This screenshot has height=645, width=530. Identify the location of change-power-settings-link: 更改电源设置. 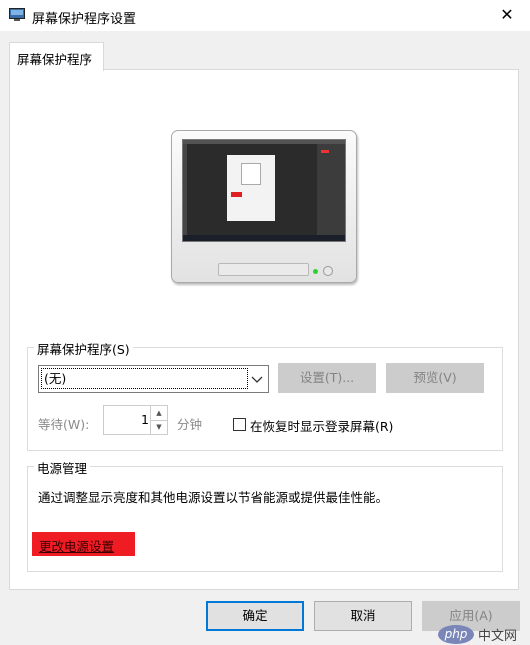
(83, 544).